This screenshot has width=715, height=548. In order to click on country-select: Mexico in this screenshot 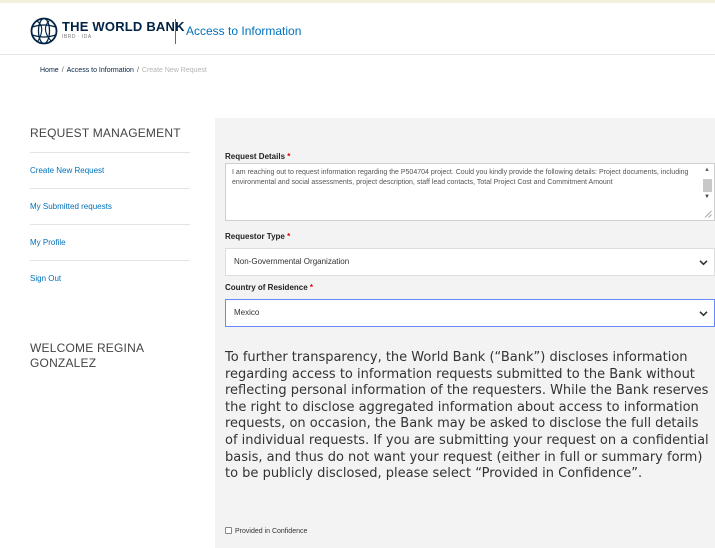, I will do `click(470, 313)`.